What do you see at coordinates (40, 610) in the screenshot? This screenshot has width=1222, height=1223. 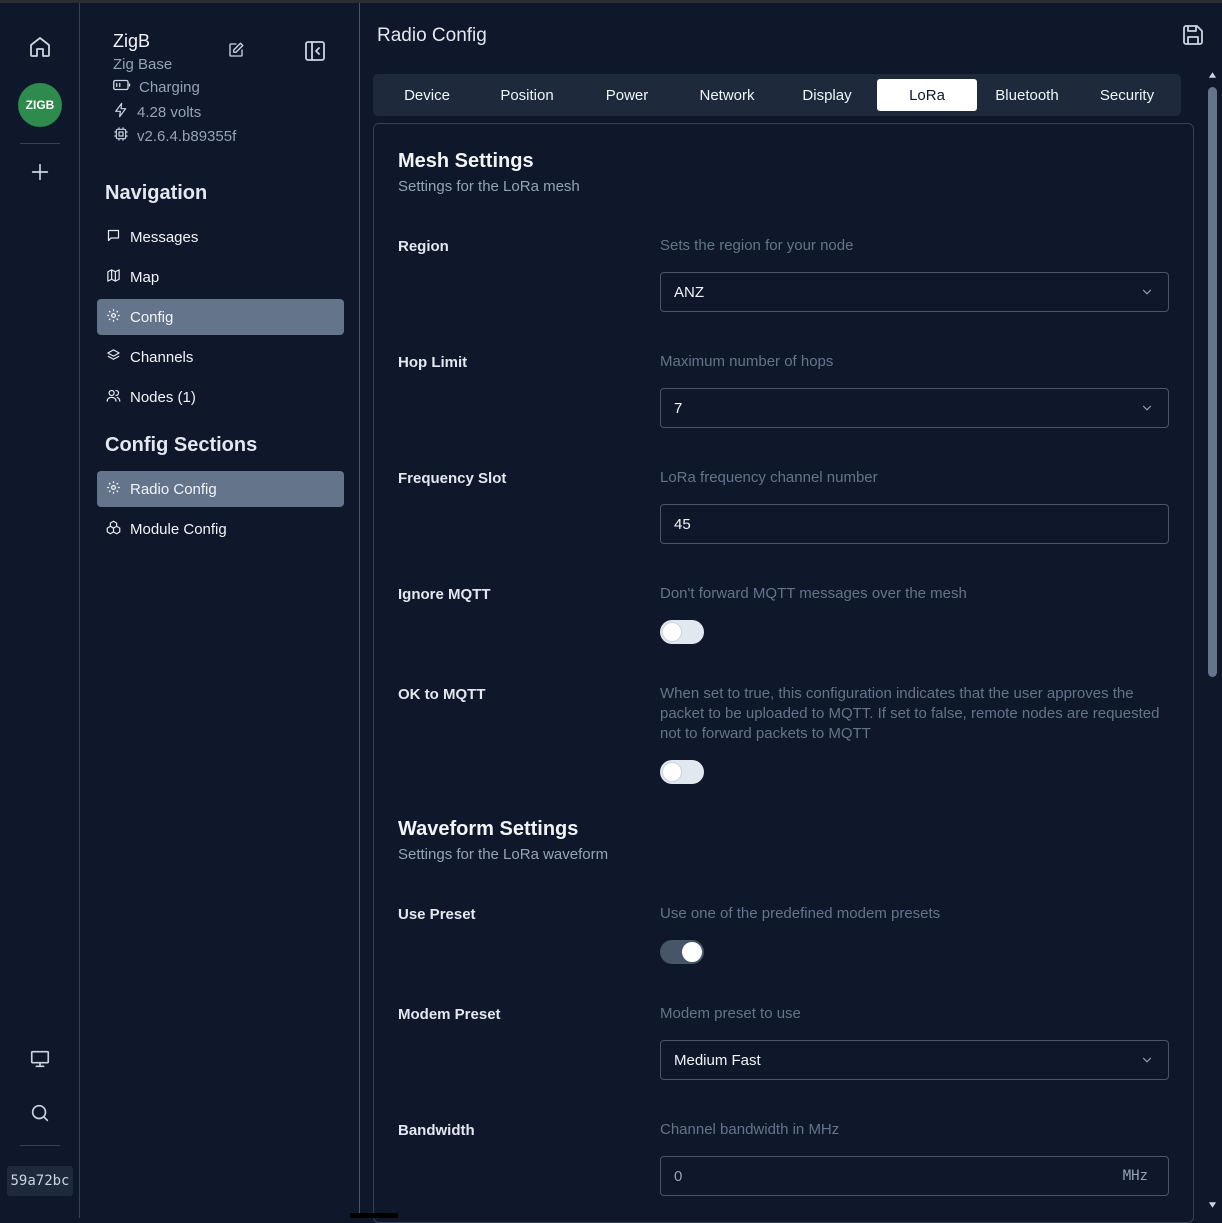 I see `app-rail: ZIGB 59a72bc` at bounding box center [40, 610].